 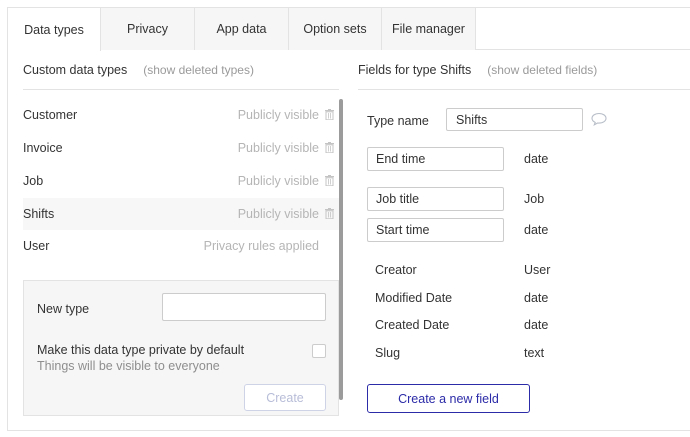 I want to click on builtin-field-modified-date: Modified Date, so click(x=414, y=298).